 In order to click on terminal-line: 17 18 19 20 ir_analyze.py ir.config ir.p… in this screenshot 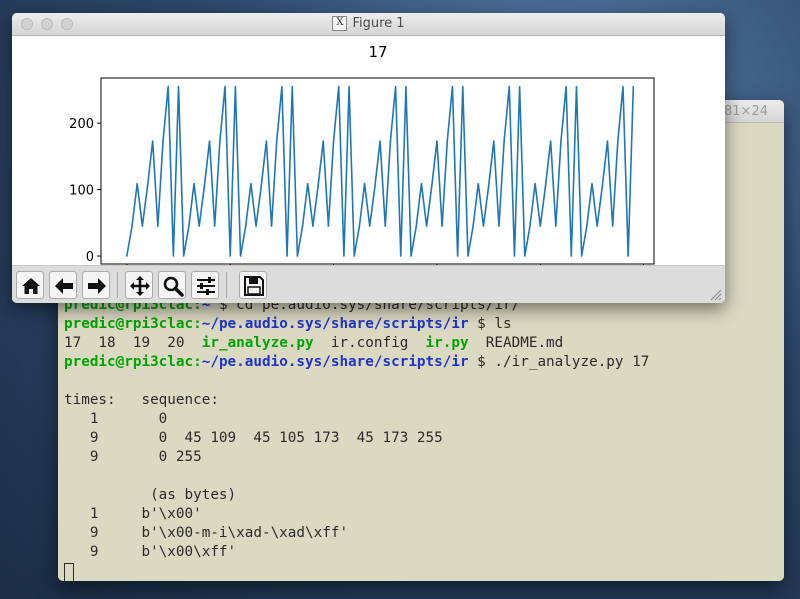, I will do `click(424, 343)`.